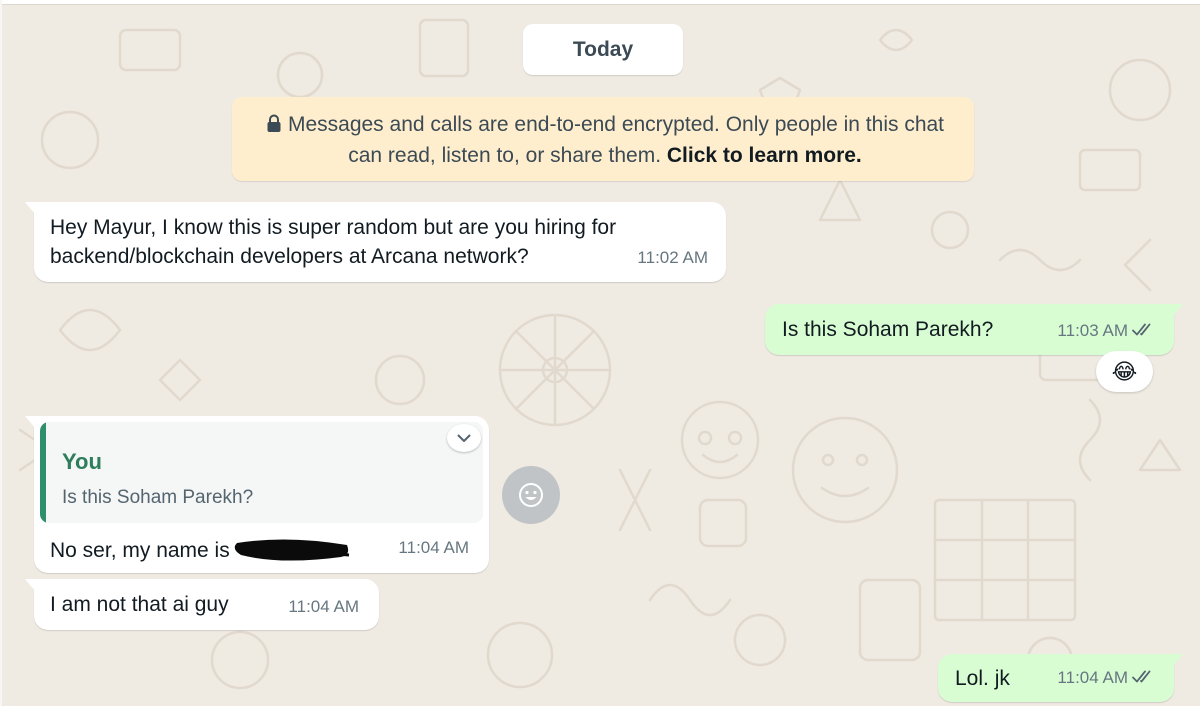 The width and height of the screenshot is (1200, 706). What do you see at coordinates (672, 257) in the screenshot?
I see `message-time: 11:02 AM` at bounding box center [672, 257].